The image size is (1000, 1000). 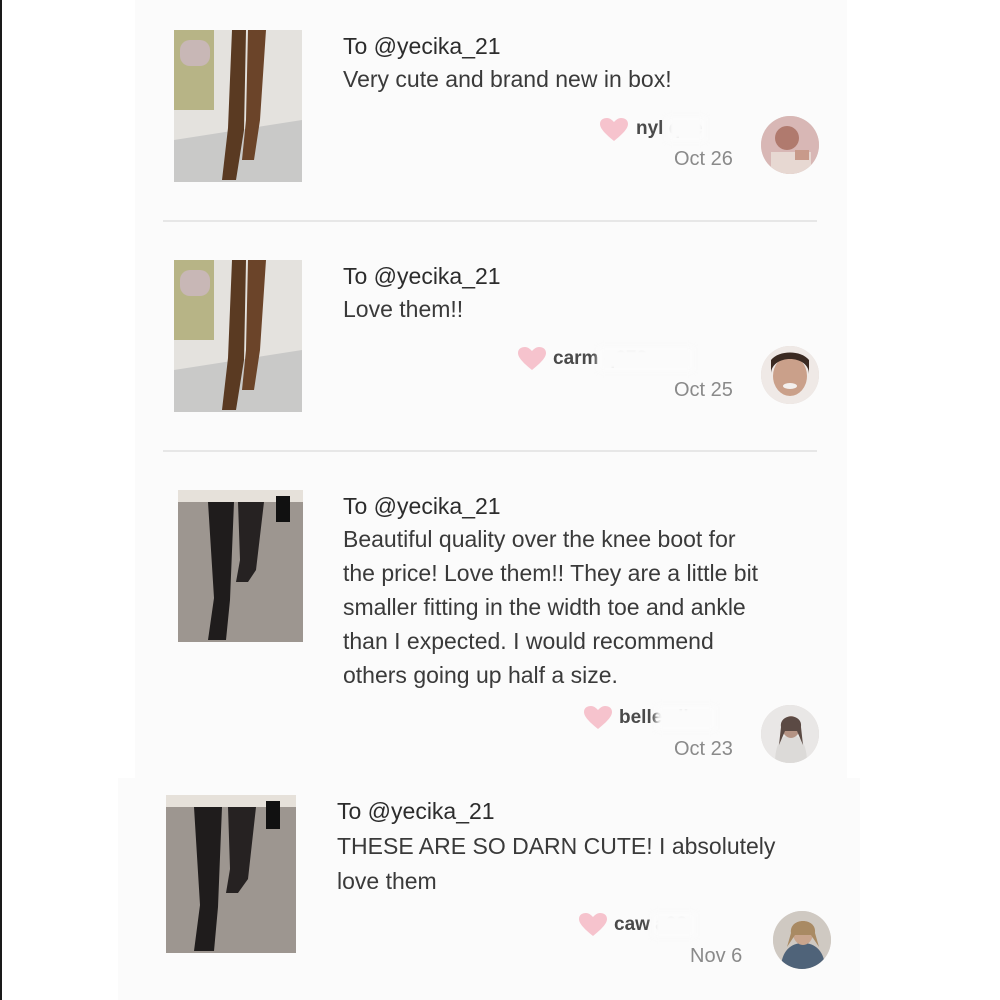 I want to click on avatar, so click(x=802, y=940).